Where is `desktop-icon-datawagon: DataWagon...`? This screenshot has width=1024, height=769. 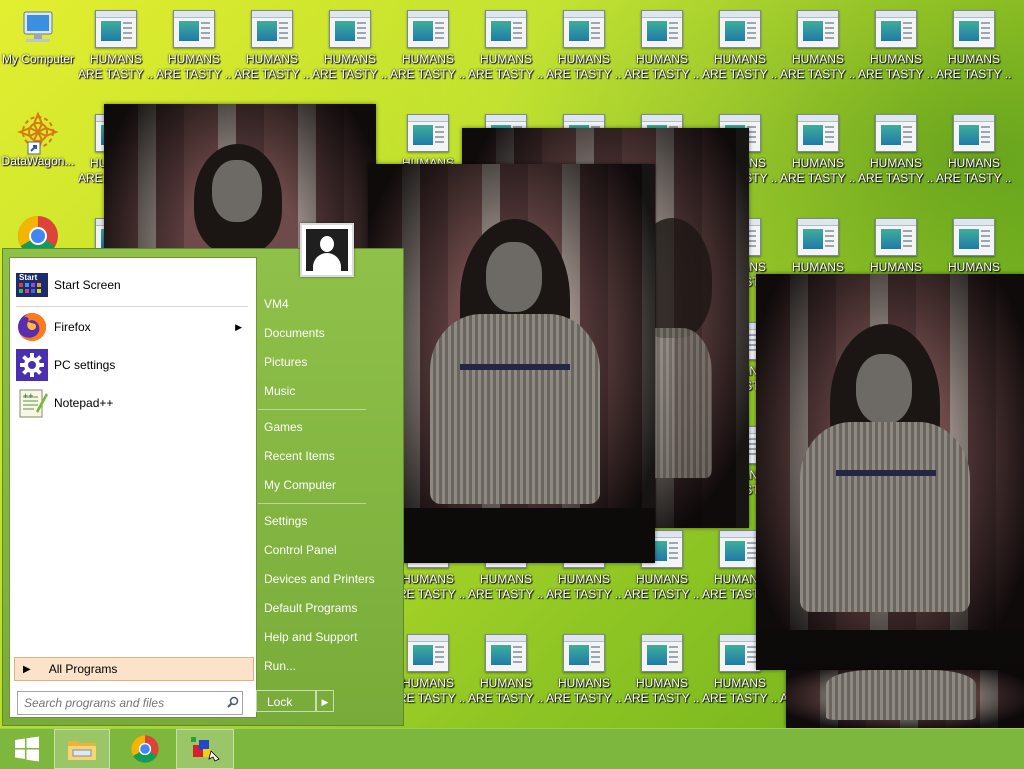 desktop-icon-datawagon: DataWagon... is located at coordinates (38, 140).